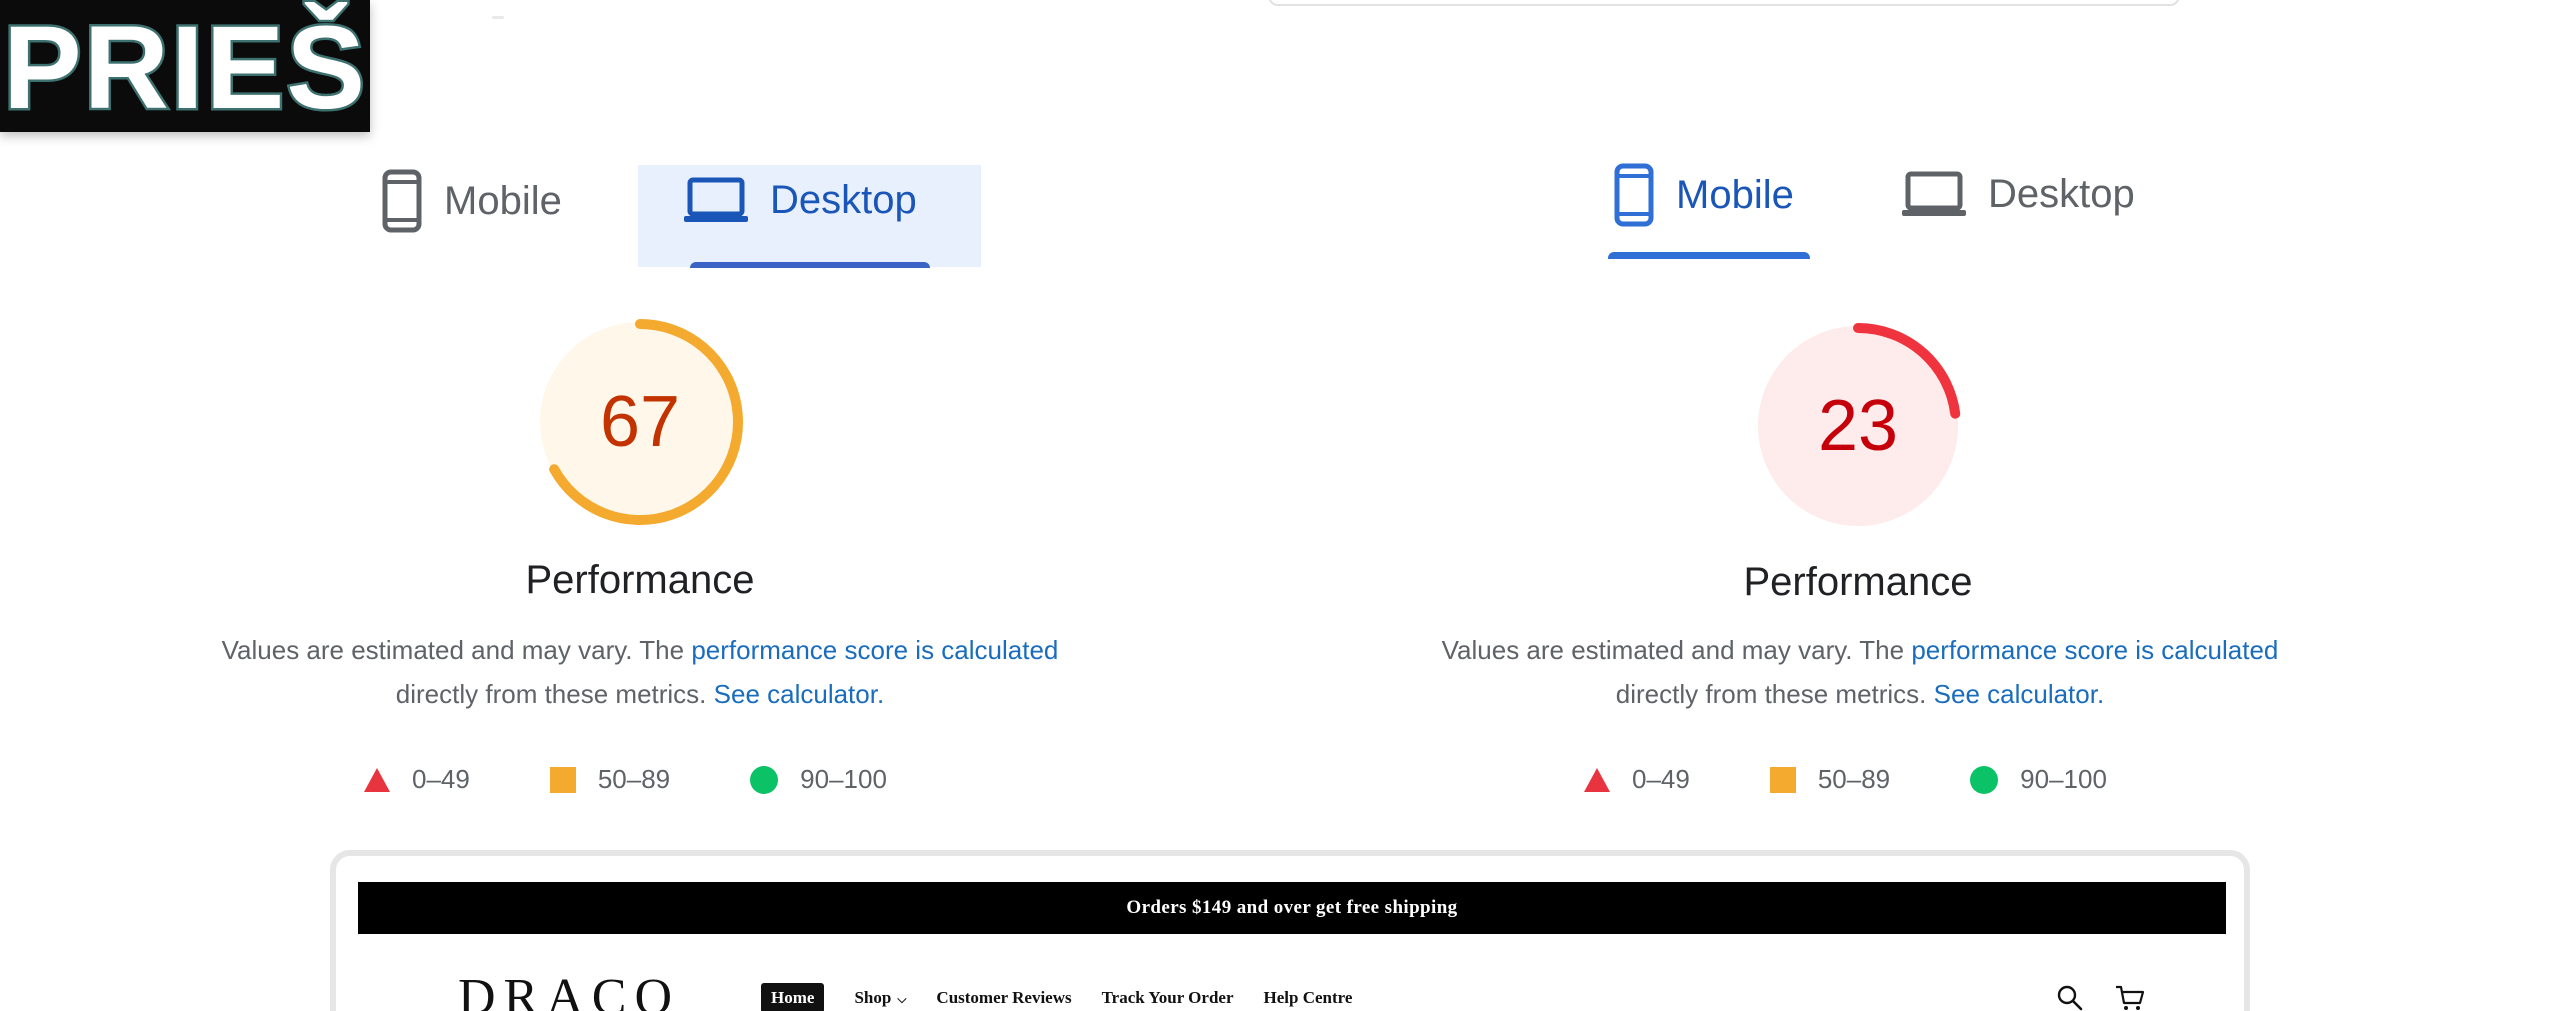 The width and height of the screenshot is (2560, 1011). I want to click on performance-score: 23, so click(1858, 426).